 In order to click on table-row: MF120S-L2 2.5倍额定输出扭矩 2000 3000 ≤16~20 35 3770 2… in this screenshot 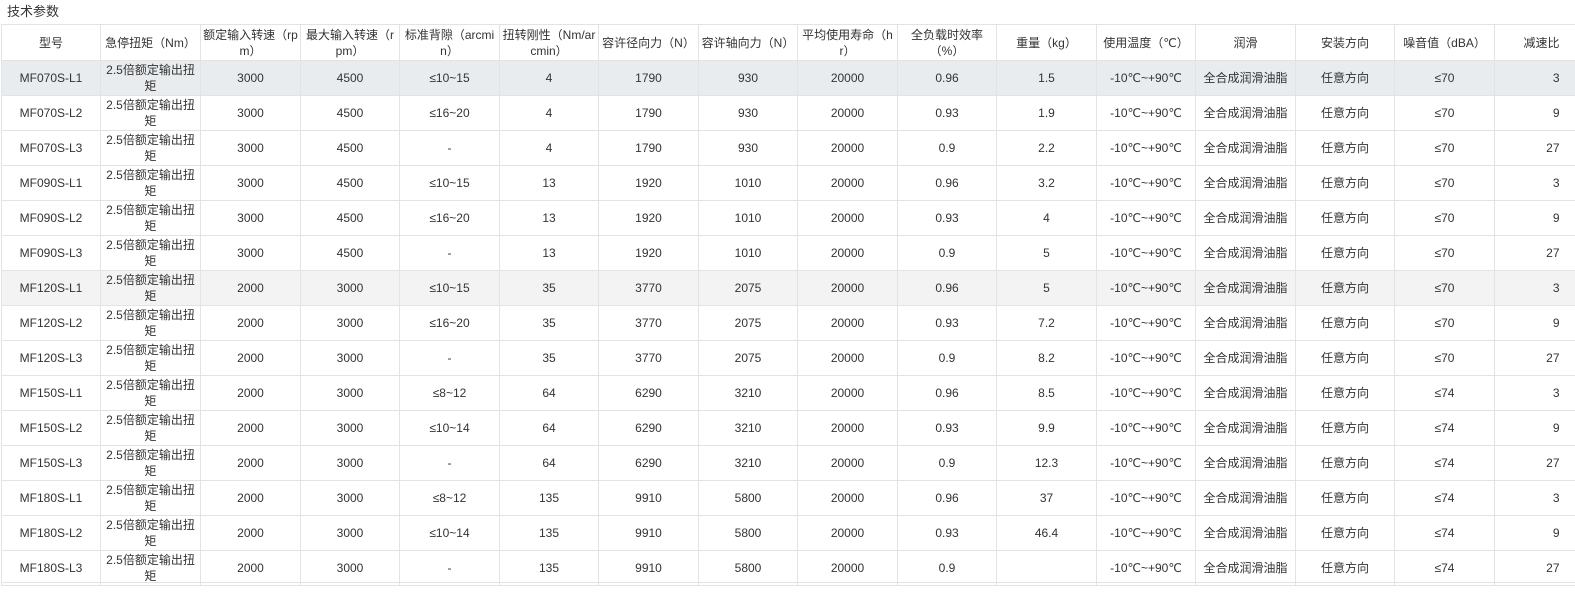, I will do `click(788, 323)`.